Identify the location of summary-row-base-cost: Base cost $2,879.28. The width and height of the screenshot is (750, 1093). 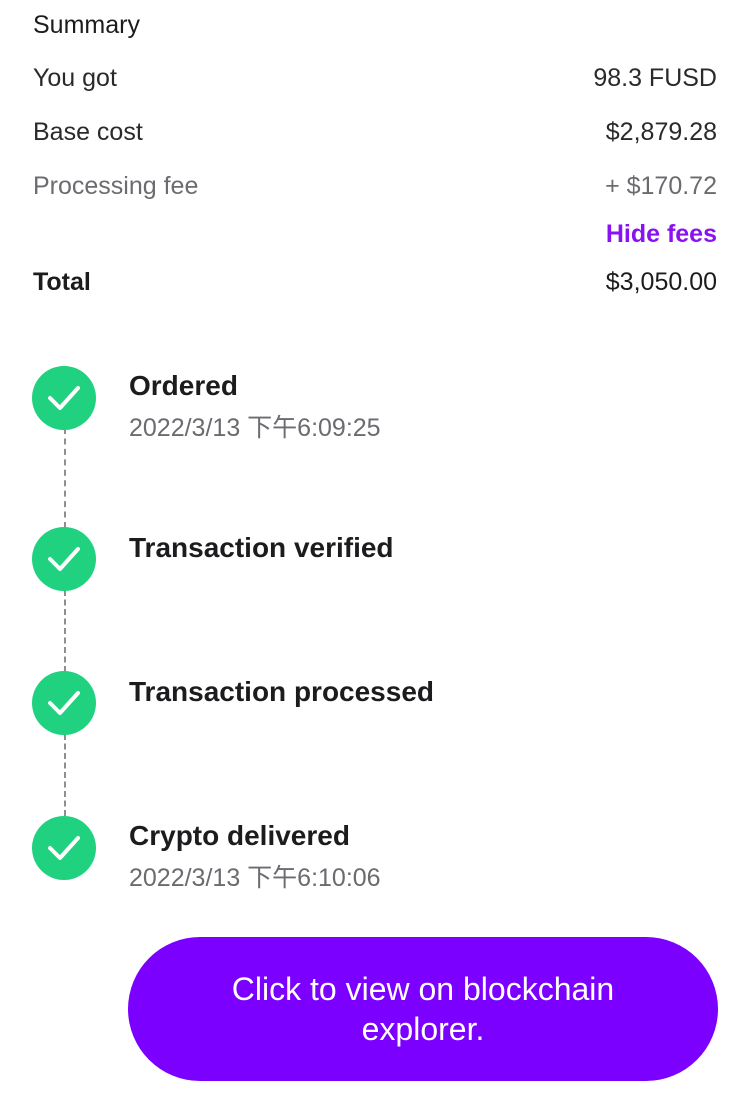
(375, 132).